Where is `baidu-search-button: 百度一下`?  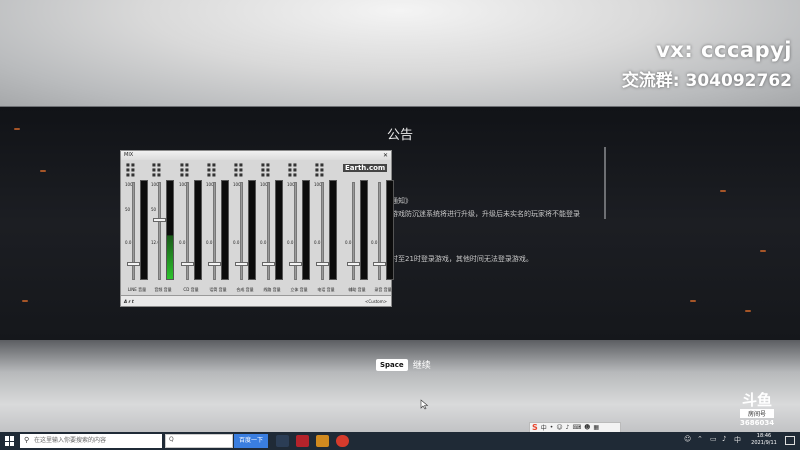
baidu-search-button: 百度一下 is located at coordinates (251, 441).